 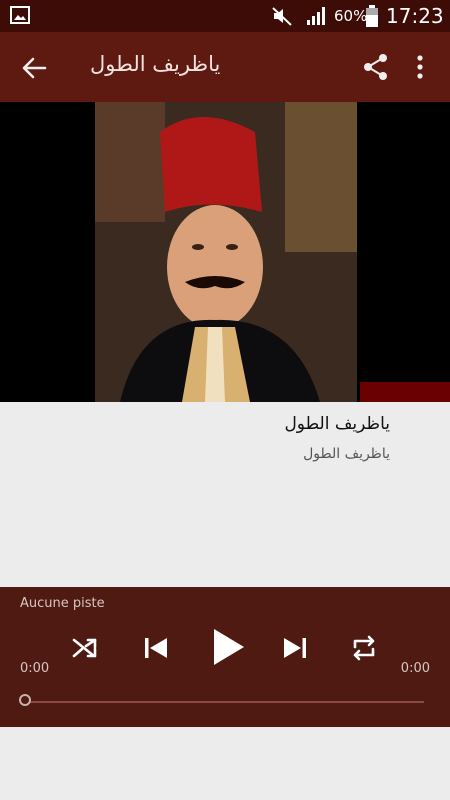 What do you see at coordinates (364, 648) in the screenshot?
I see `repeat-icon` at bounding box center [364, 648].